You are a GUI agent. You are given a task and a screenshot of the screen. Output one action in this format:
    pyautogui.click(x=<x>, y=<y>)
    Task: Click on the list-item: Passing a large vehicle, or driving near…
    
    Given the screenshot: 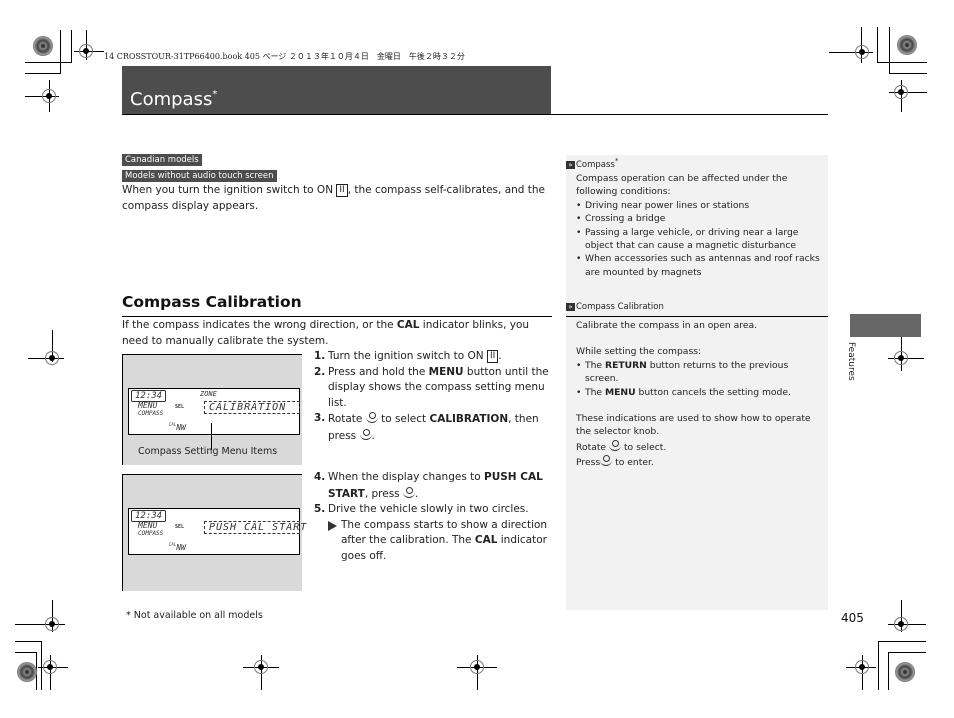 What is the action you would take?
    pyautogui.click(x=700, y=239)
    